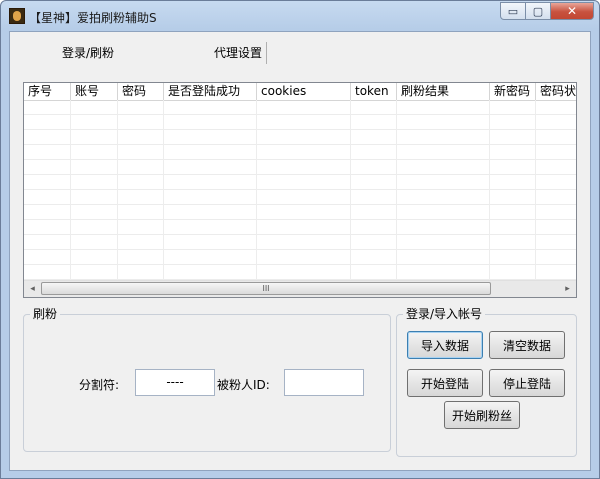  I want to click on close-button: ✕, so click(572, 11).